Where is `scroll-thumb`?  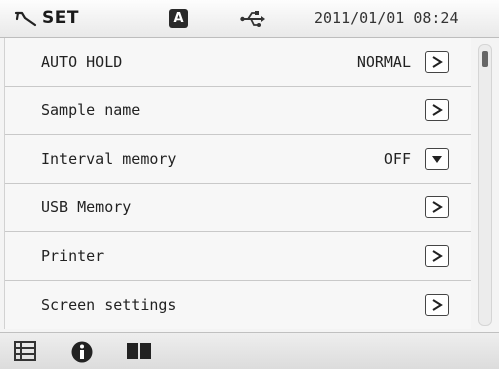
scroll-thumb is located at coordinates (485, 59).